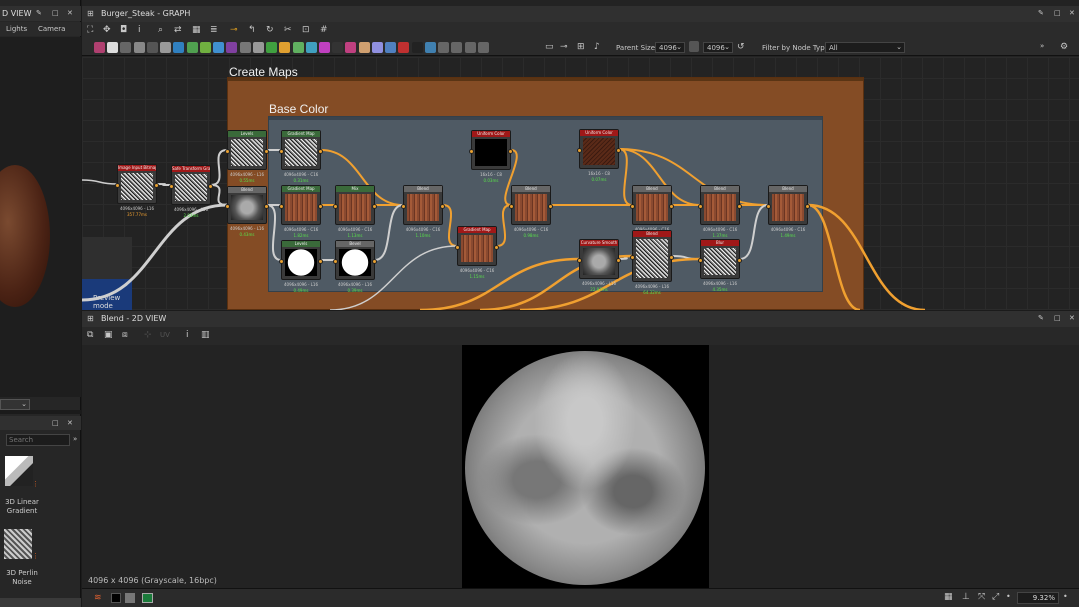 The width and height of the screenshot is (1079, 607). I want to click on slider-icon: ⊸, so click(564, 47).